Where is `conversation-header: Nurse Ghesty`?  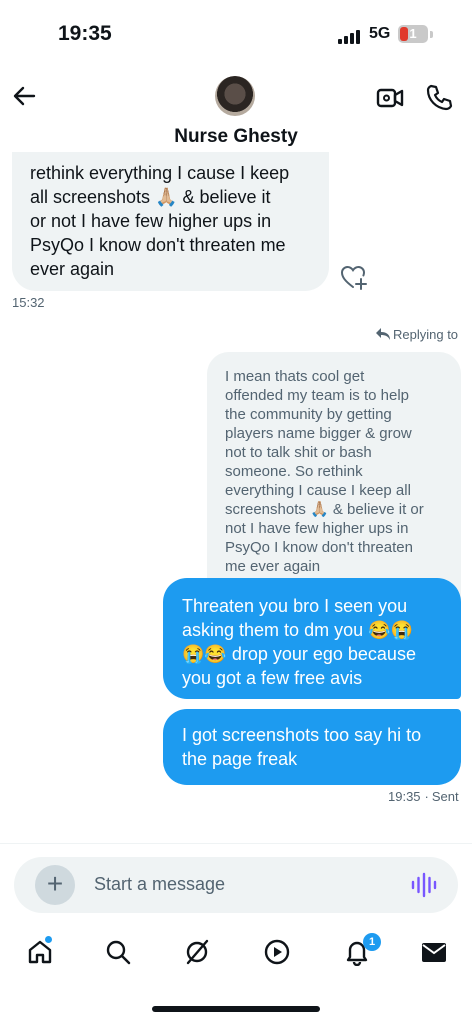
conversation-header: Nurse Ghesty is located at coordinates (236, 109).